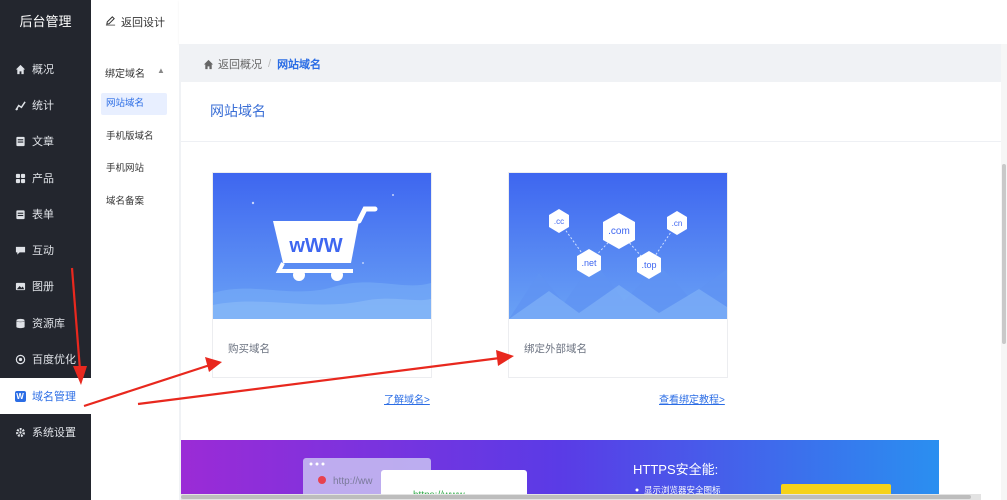  I want to click on sidebar-item-label: 统计, so click(43, 106).